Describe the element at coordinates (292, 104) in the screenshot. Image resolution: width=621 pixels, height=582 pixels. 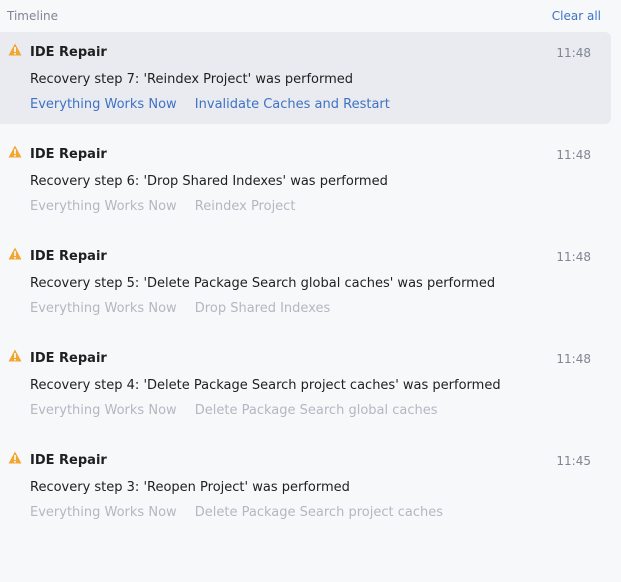
I see `next-recovery-step-link: Invalidate Caches and Restart` at that location.